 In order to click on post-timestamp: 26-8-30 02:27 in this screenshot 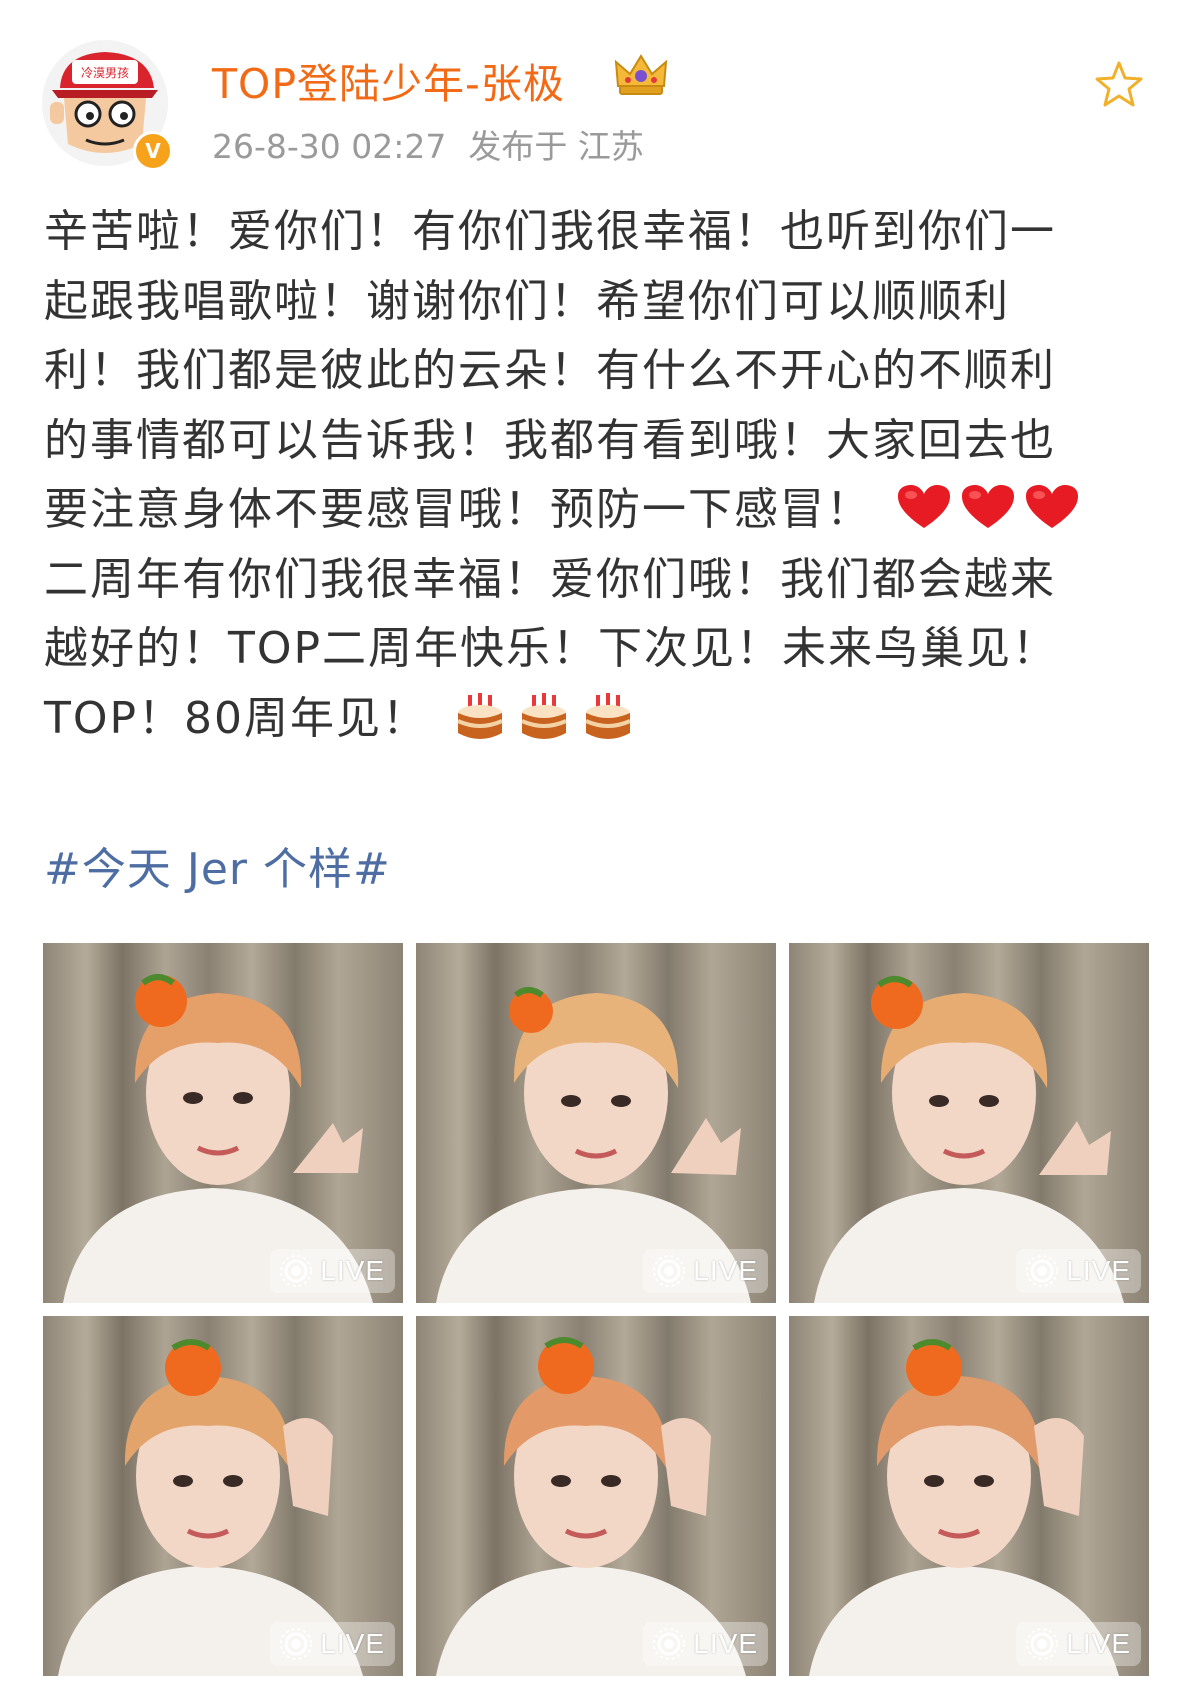, I will do `click(329, 146)`.